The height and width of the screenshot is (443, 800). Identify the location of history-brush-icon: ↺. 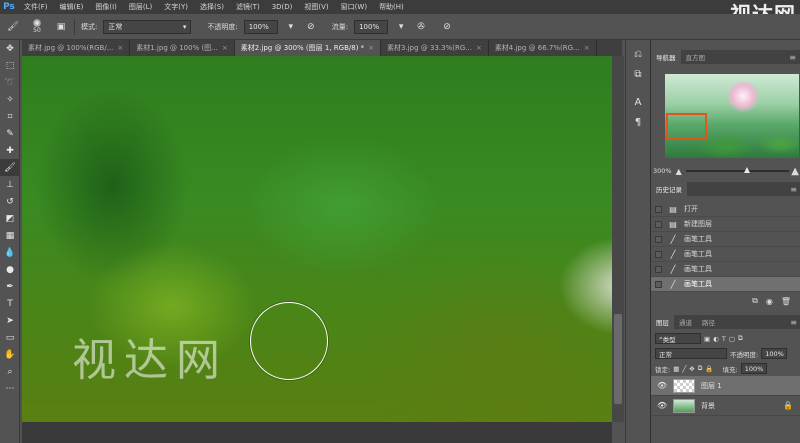
(10, 201).